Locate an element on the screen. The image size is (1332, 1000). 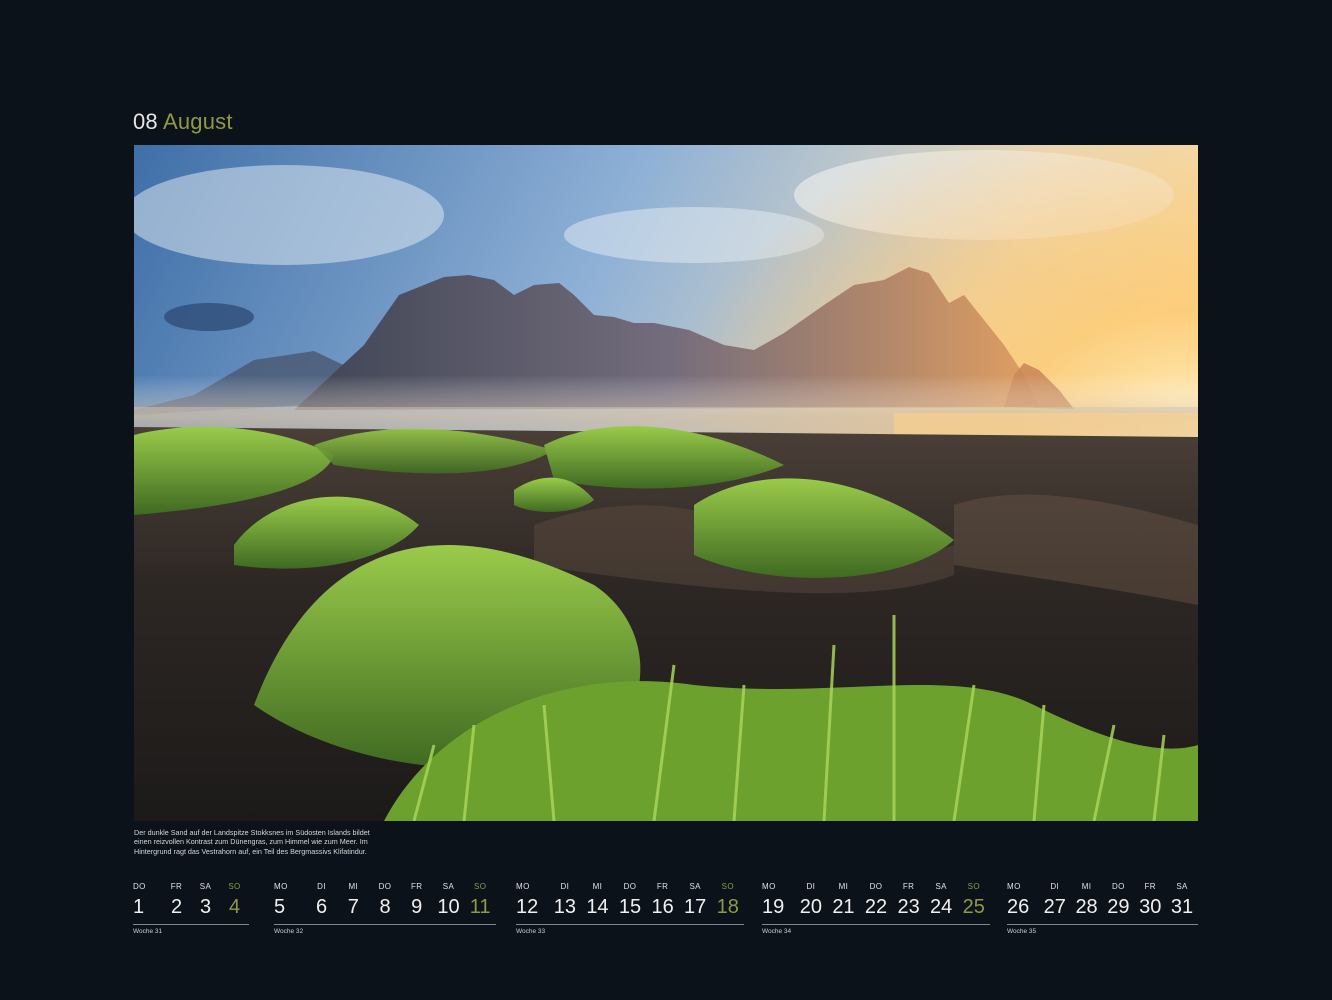
calendar-day: FR 9 is located at coordinates (417, 900).